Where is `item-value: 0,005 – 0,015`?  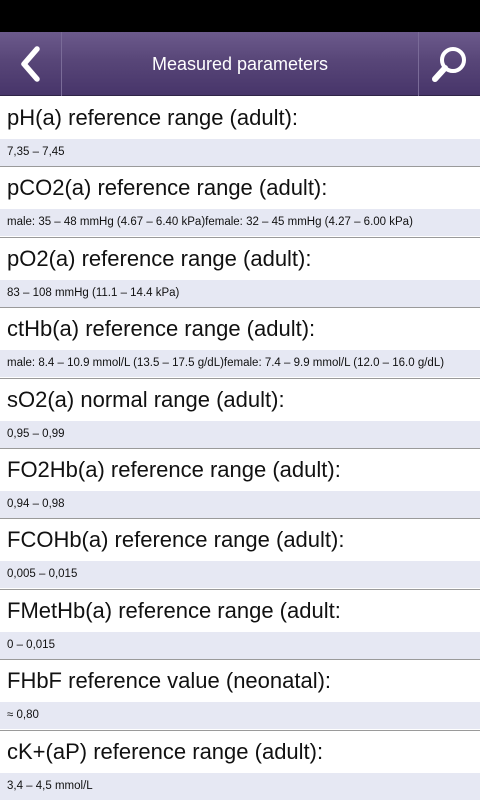 item-value: 0,005 – 0,015 is located at coordinates (240, 575).